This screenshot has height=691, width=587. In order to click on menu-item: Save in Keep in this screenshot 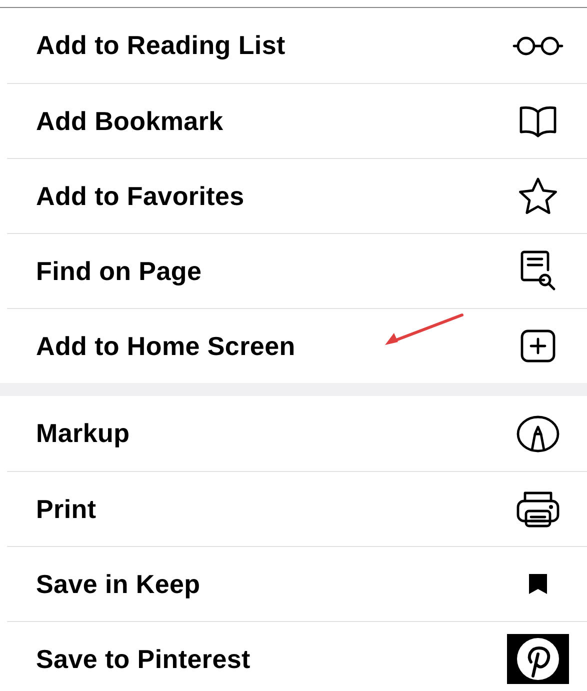, I will do `click(297, 583)`.